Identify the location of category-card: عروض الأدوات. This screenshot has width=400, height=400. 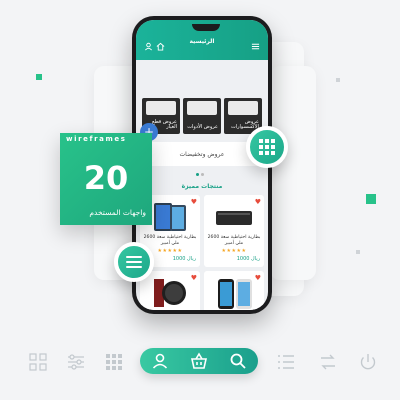
(202, 116).